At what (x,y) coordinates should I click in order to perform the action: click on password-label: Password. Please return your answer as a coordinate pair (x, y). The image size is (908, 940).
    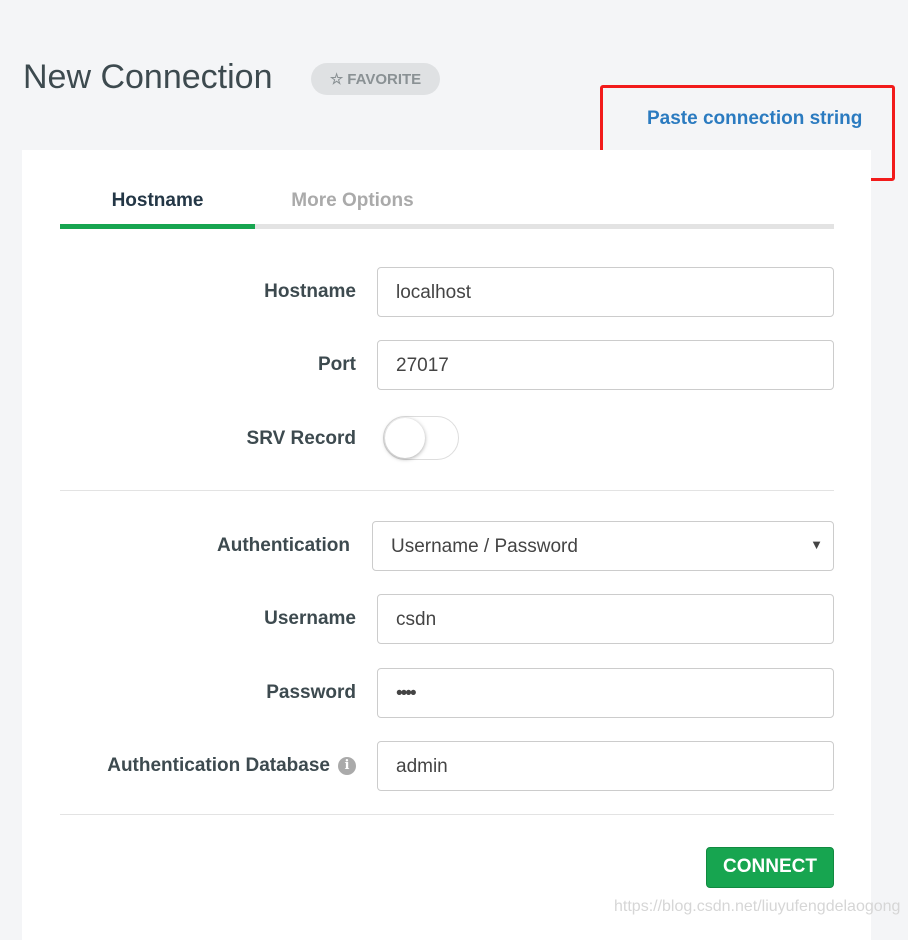
    Looking at the image, I should click on (311, 692).